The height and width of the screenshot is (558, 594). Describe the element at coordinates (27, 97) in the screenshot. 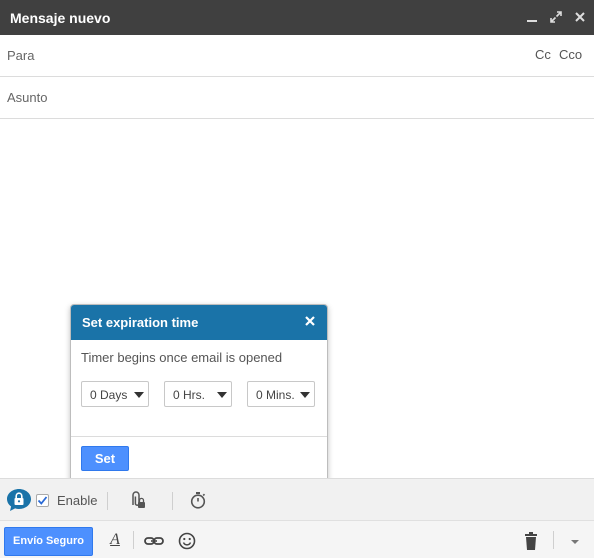

I see `subject-label: Asunto` at that location.